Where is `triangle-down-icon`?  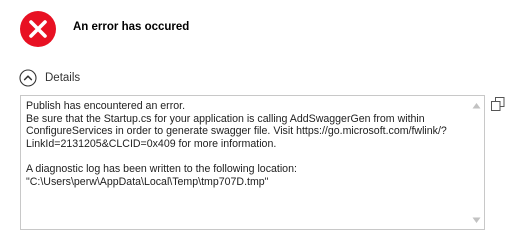
triangle-down-icon is located at coordinates (476, 220).